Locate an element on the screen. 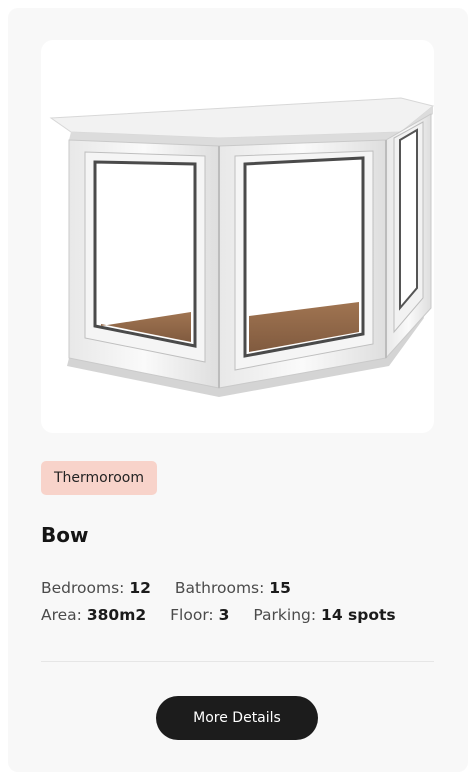 Image resolution: width=476 pixels, height=780 pixels. spec-label: Bedrooms: is located at coordinates (83, 588).